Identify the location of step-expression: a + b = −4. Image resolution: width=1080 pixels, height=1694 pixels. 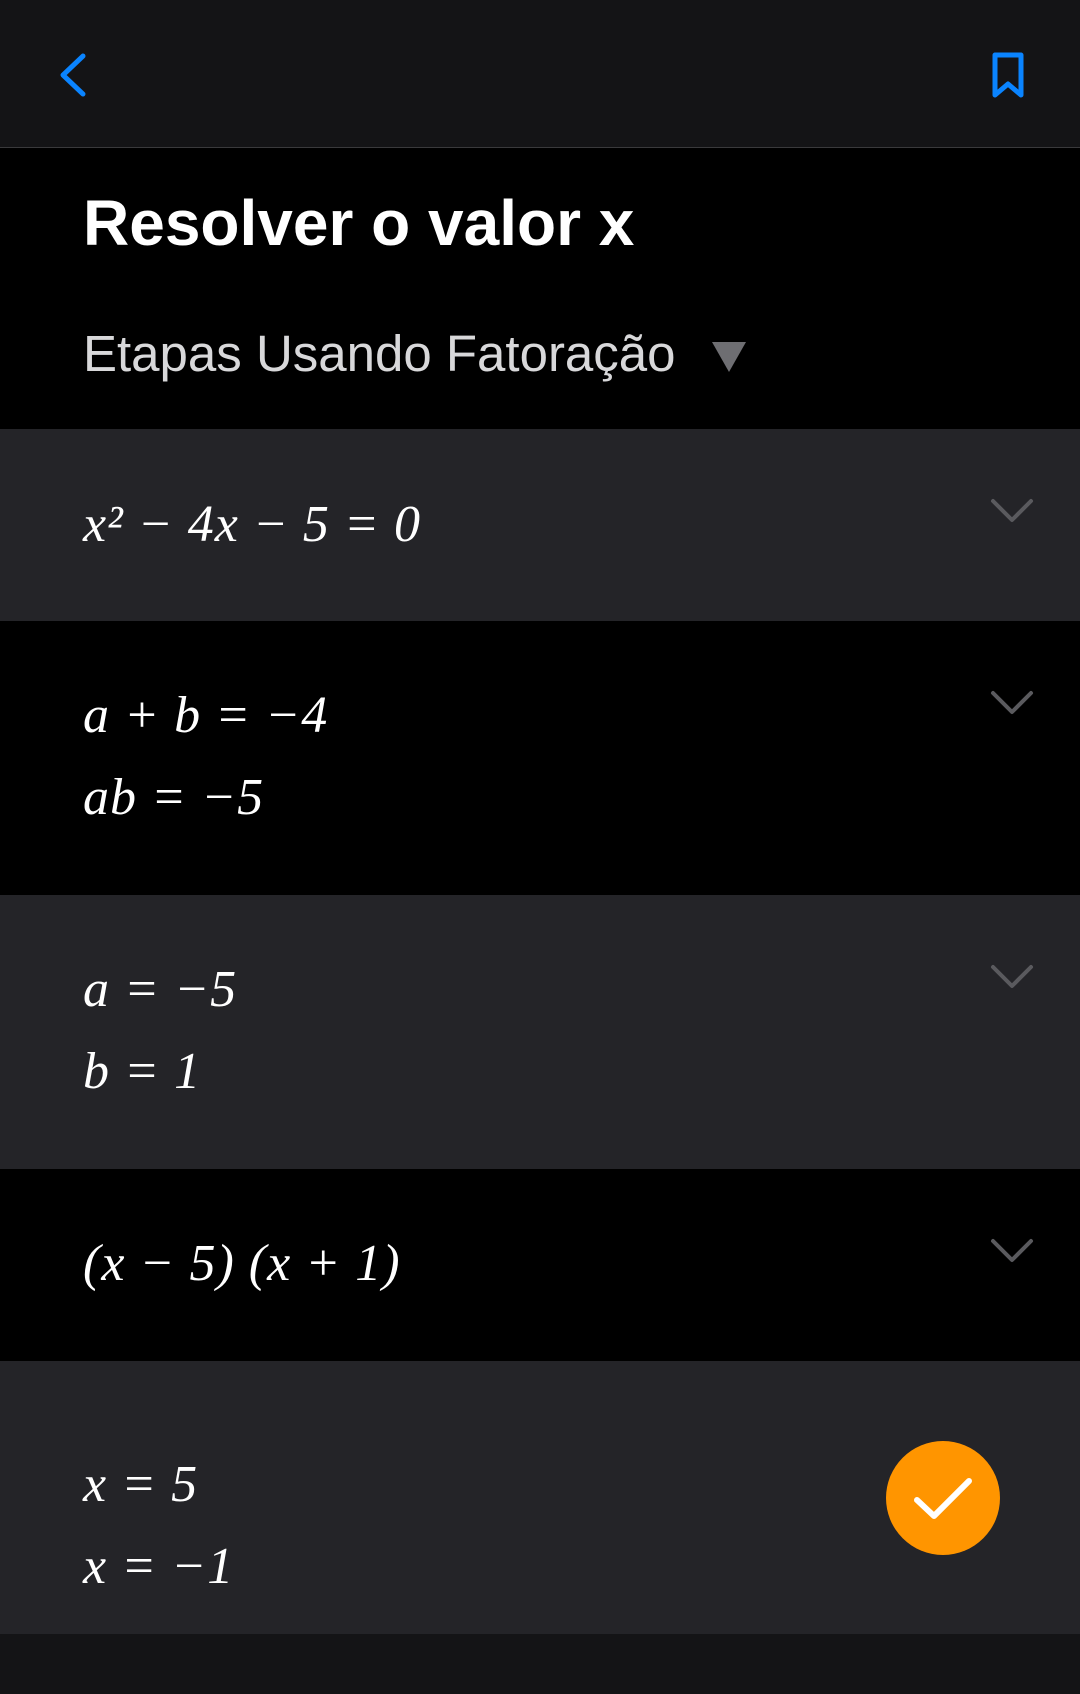
(206, 715).